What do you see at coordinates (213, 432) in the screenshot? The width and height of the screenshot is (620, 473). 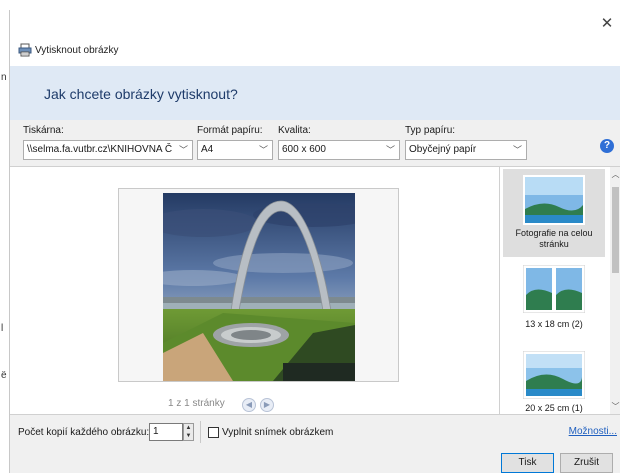 I see `fill-frame-checkbox` at bounding box center [213, 432].